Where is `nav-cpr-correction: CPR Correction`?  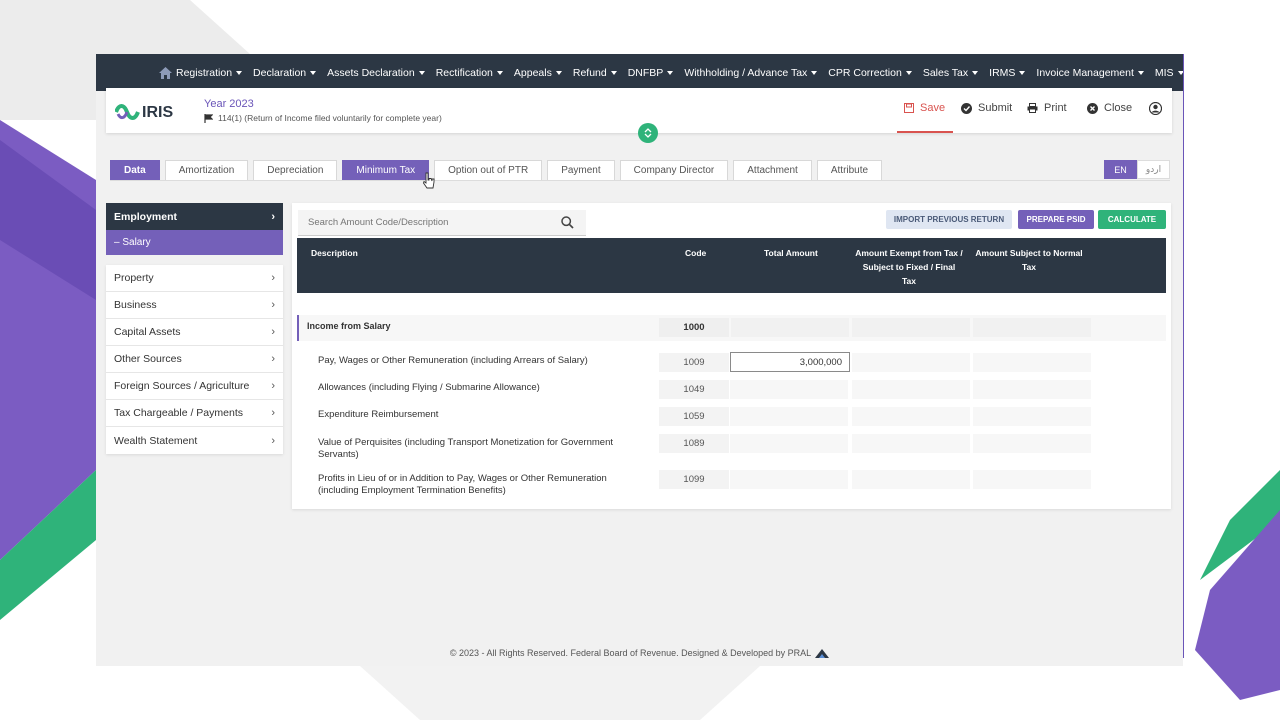 nav-cpr-correction: CPR Correction is located at coordinates (870, 73).